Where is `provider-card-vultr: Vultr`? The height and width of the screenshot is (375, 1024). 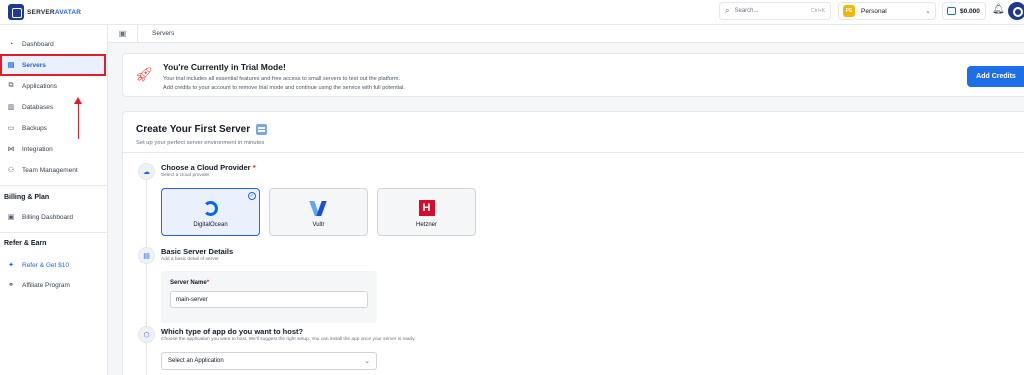 provider-card-vultr: Vultr is located at coordinates (318, 212).